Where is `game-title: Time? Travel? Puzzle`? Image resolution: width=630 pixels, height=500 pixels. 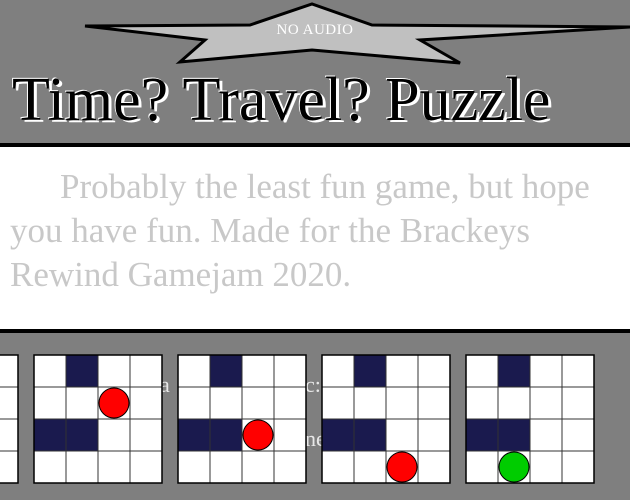 game-title: Time? Travel? Puzzle is located at coordinates (281, 100).